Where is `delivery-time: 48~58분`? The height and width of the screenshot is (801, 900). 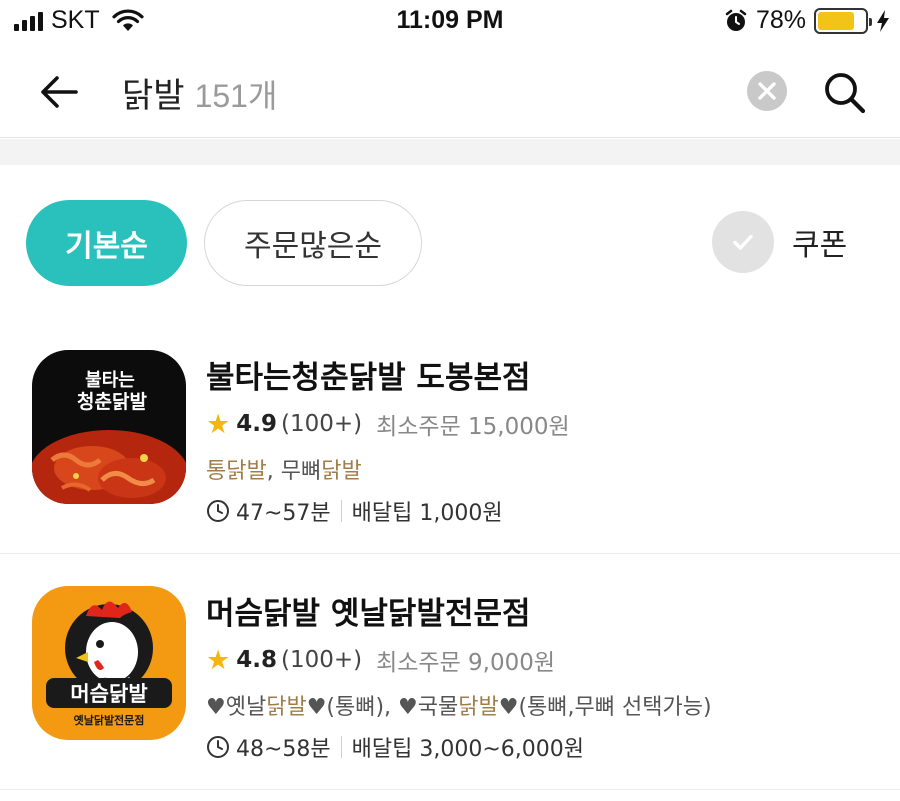
delivery-time: 48~58분 is located at coordinates (283, 749).